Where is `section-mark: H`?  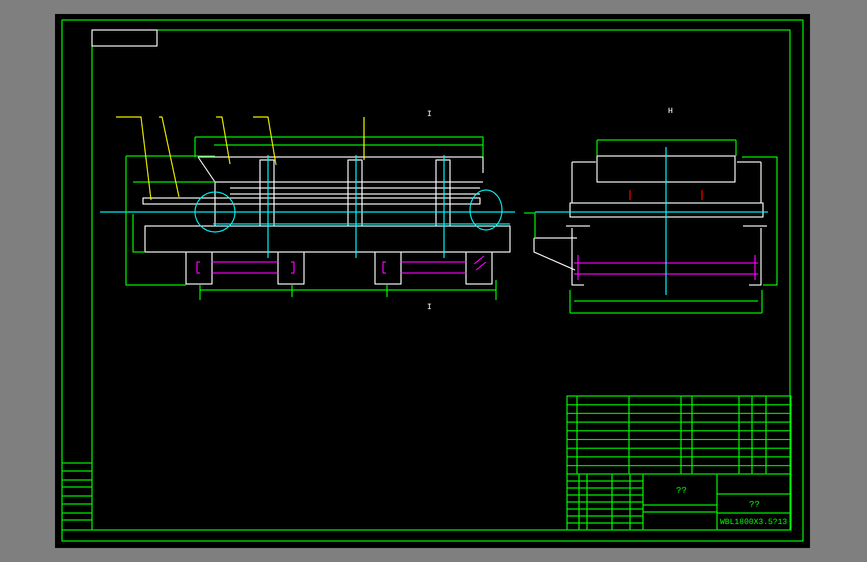 section-mark: H is located at coordinates (670, 111).